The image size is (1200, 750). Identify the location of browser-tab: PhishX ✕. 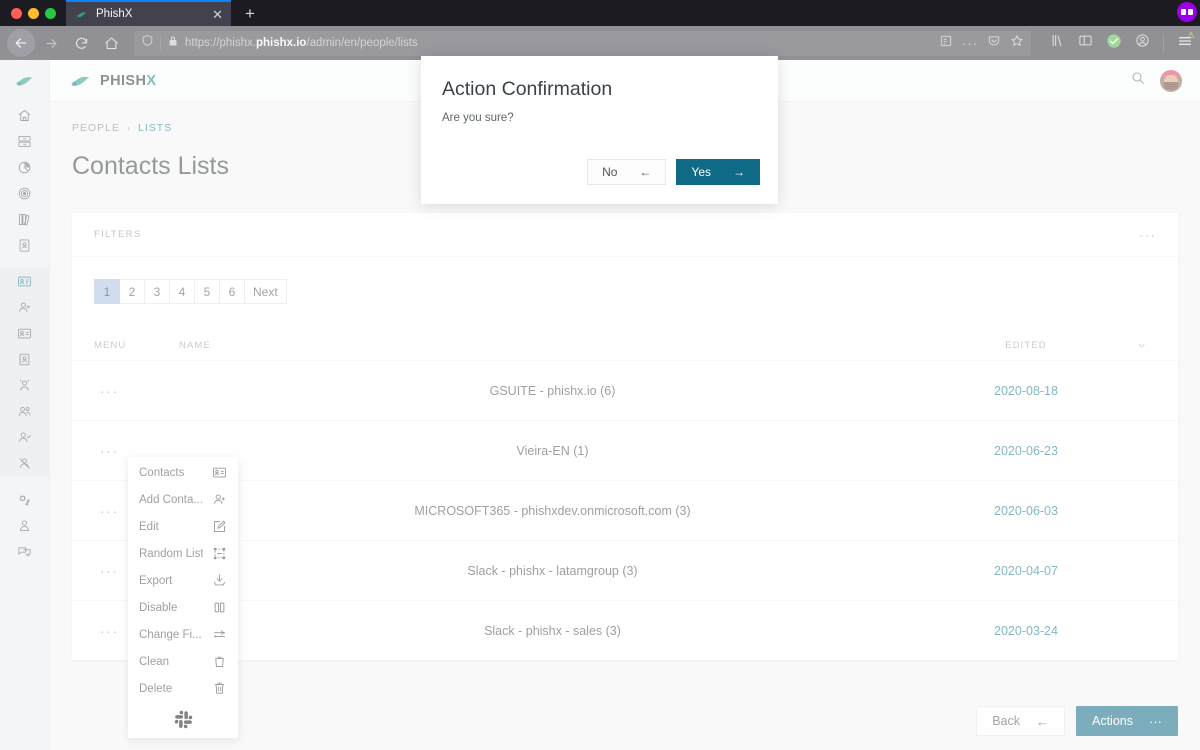
(148, 13).